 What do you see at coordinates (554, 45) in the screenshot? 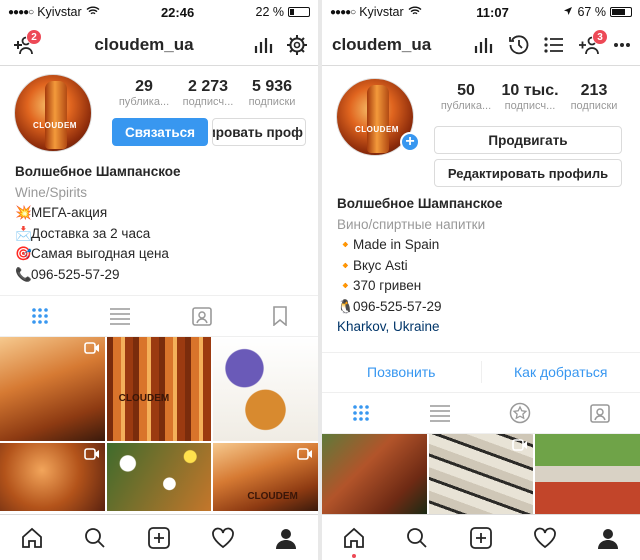
I see `list-menu-icon` at bounding box center [554, 45].